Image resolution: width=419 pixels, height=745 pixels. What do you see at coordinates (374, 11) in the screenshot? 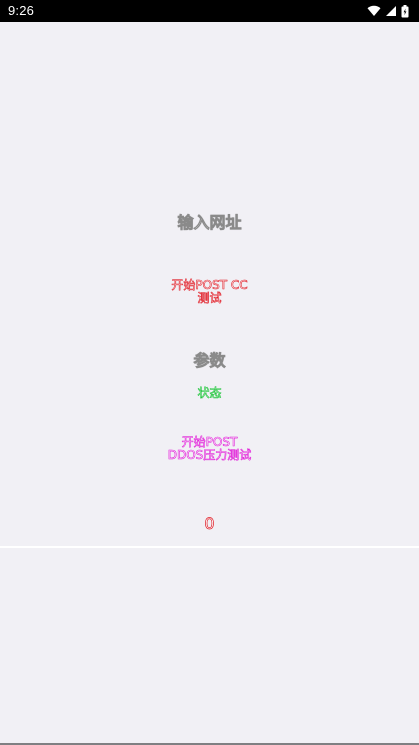
I see `wifi-icon` at bounding box center [374, 11].